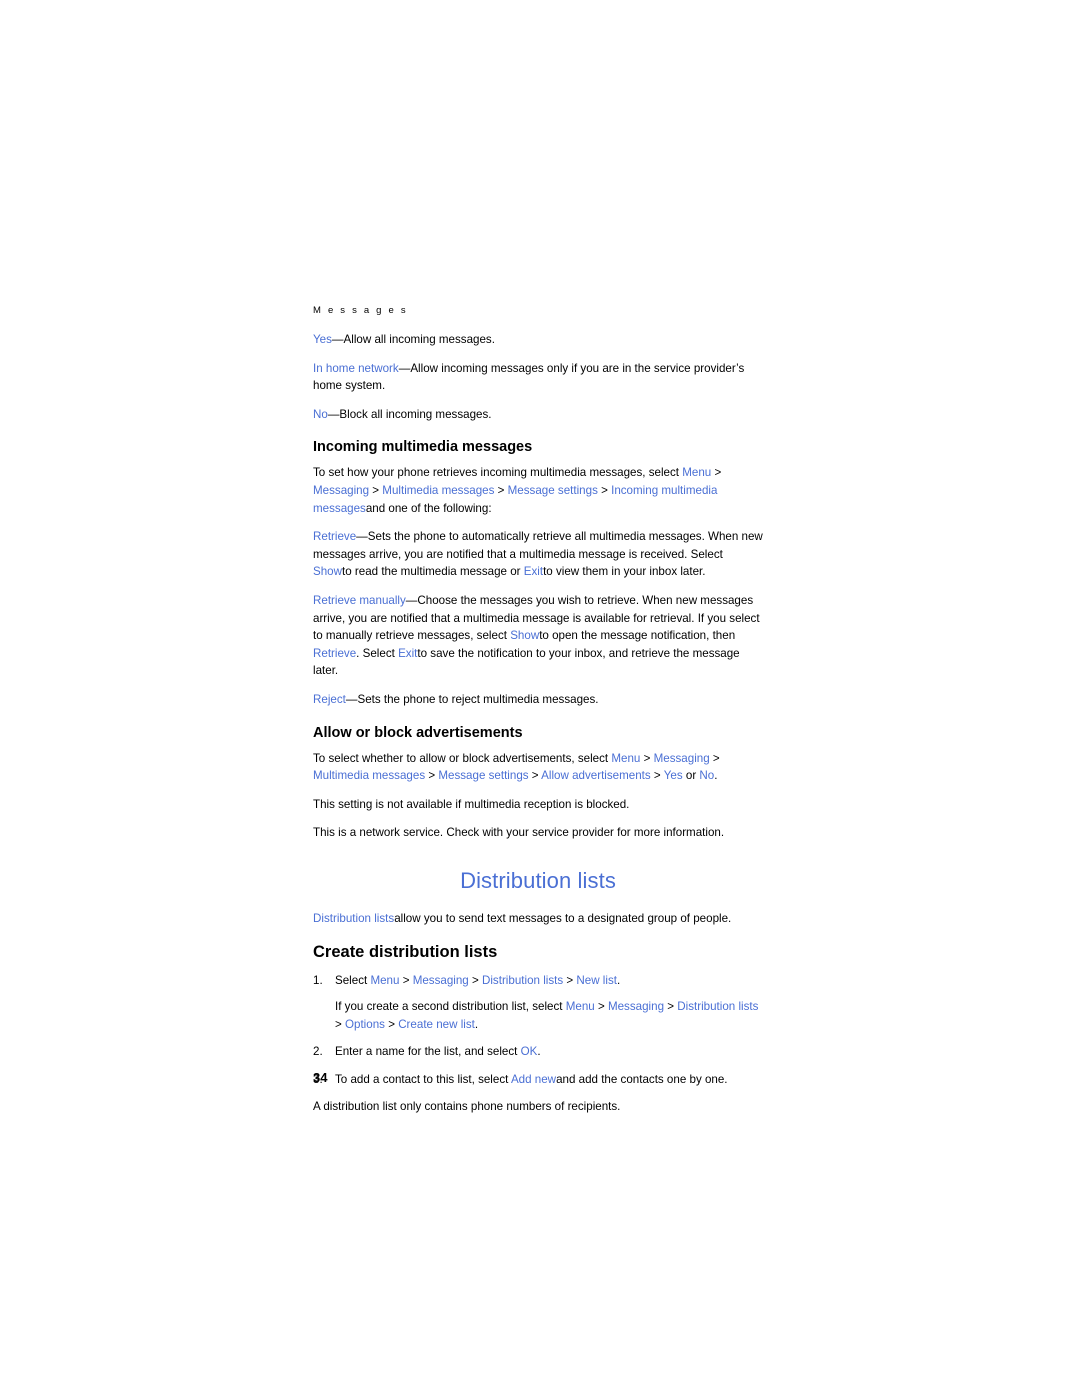 This screenshot has width=1080, height=1397. Describe the element at coordinates (320, 1077) in the screenshot. I see `page-number: 34` at that location.